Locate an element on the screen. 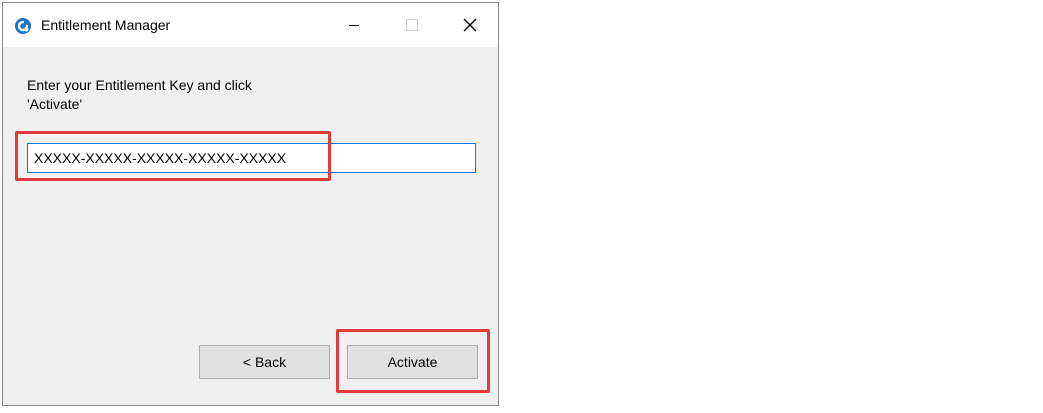 The image size is (1043, 413). back-button: < Back is located at coordinates (264, 362).